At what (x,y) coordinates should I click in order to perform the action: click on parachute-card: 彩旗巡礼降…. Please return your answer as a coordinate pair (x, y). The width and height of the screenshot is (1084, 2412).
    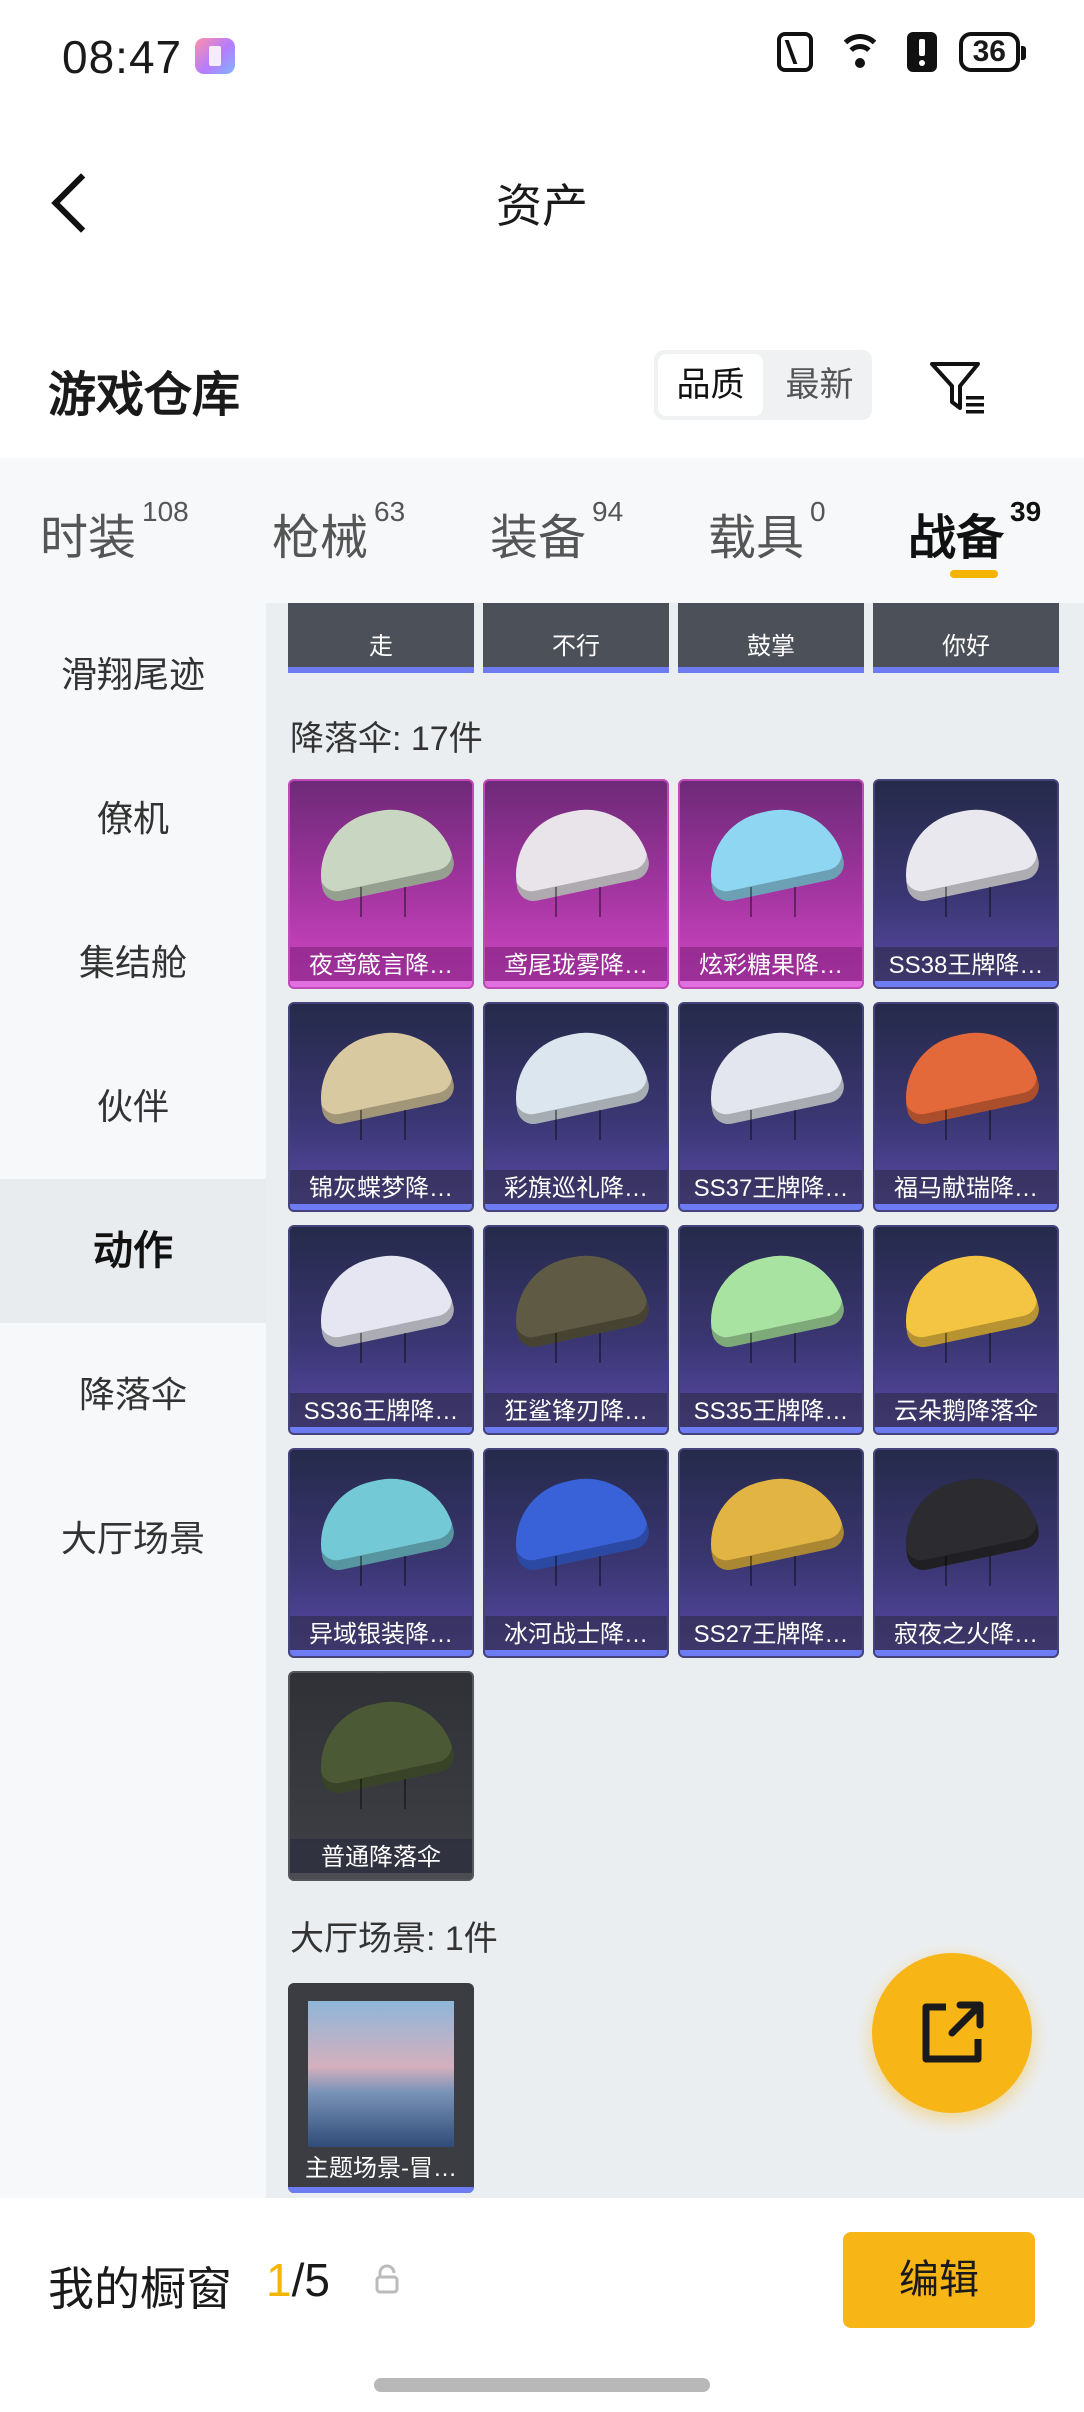
    Looking at the image, I should click on (576, 1107).